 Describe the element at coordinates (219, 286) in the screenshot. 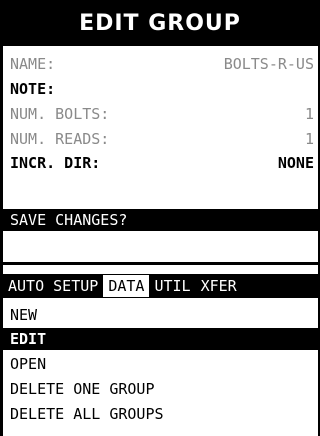

I see `tab-xfer: XFER` at that location.